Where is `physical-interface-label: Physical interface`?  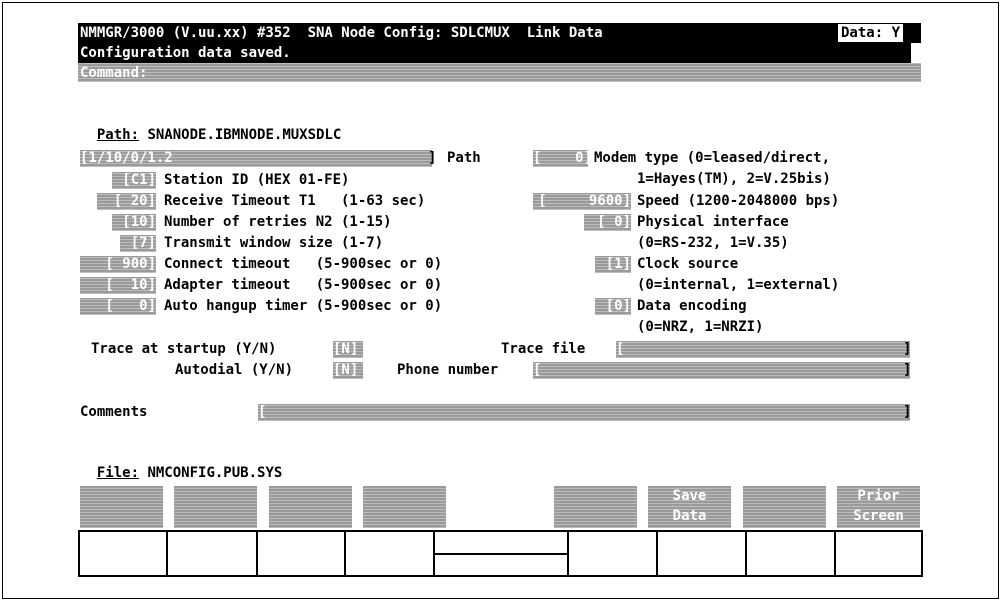 physical-interface-label: Physical interface is located at coordinates (713, 222).